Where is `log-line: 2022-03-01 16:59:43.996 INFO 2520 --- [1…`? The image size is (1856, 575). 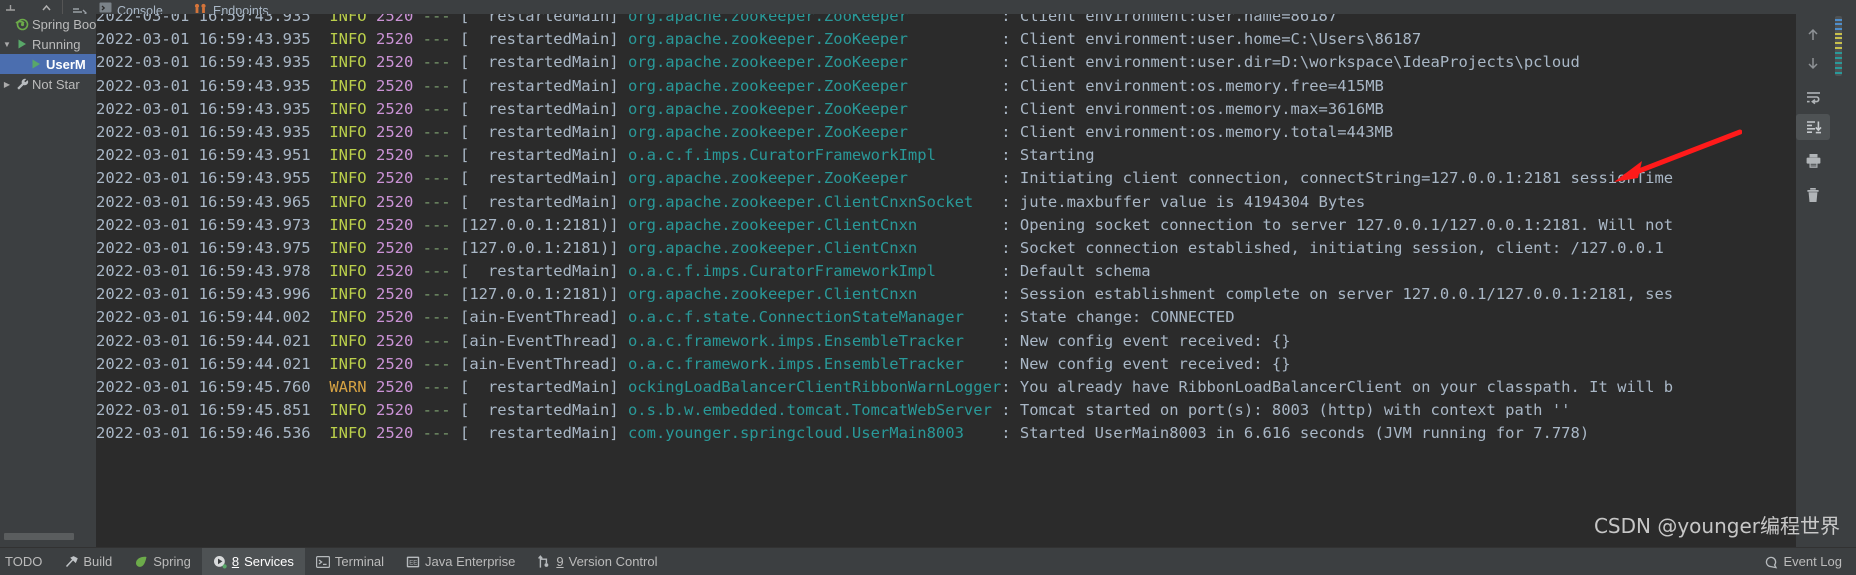 log-line: 2022-03-01 16:59:43.996 INFO 2520 --- [1… is located at coordinates (946, 294).